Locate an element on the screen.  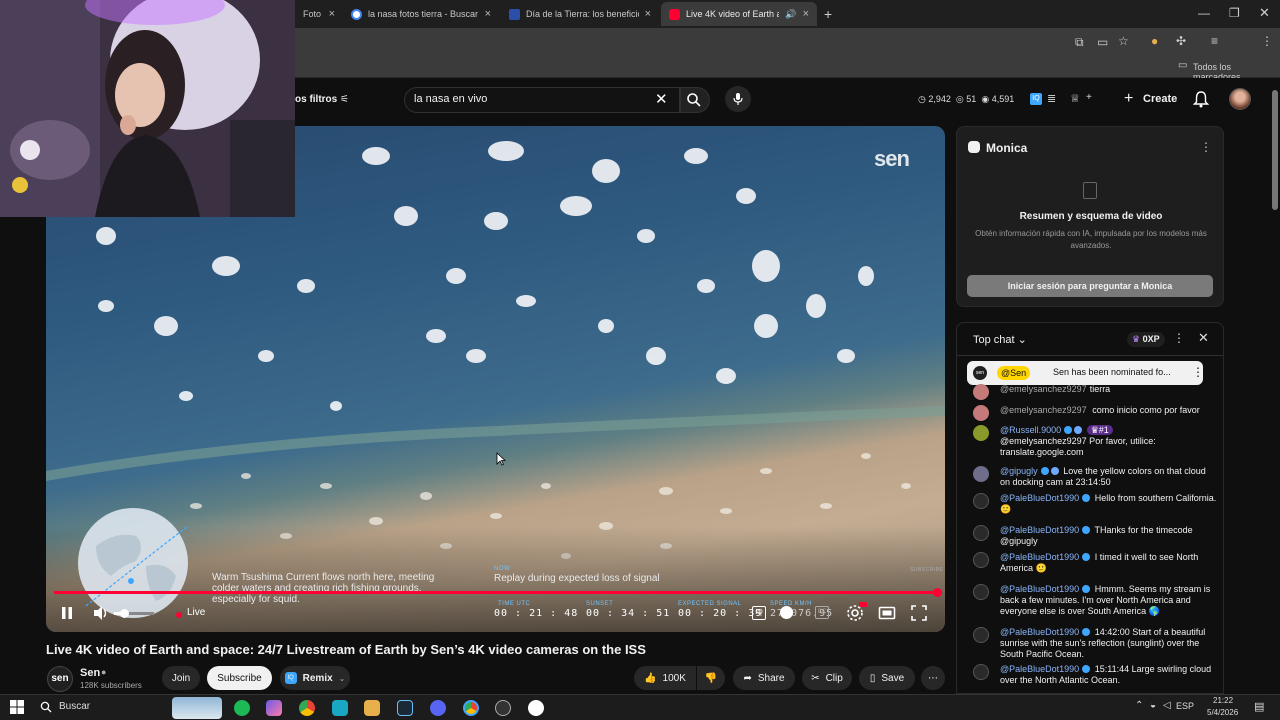
clock-date: 5/4/2026 is located at coordinates (1222, 712).